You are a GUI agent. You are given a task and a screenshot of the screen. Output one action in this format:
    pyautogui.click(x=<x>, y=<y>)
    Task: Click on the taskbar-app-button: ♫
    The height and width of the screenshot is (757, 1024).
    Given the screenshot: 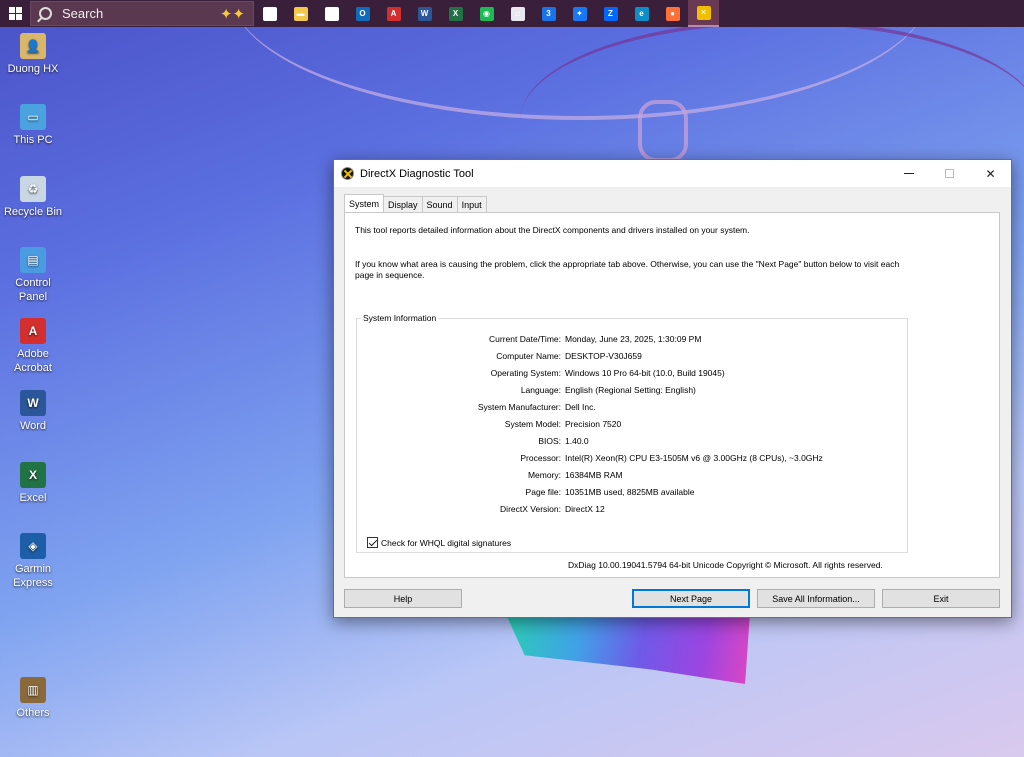 What is the action you would take?
    pyautogui.click(x=517, y=13)
    